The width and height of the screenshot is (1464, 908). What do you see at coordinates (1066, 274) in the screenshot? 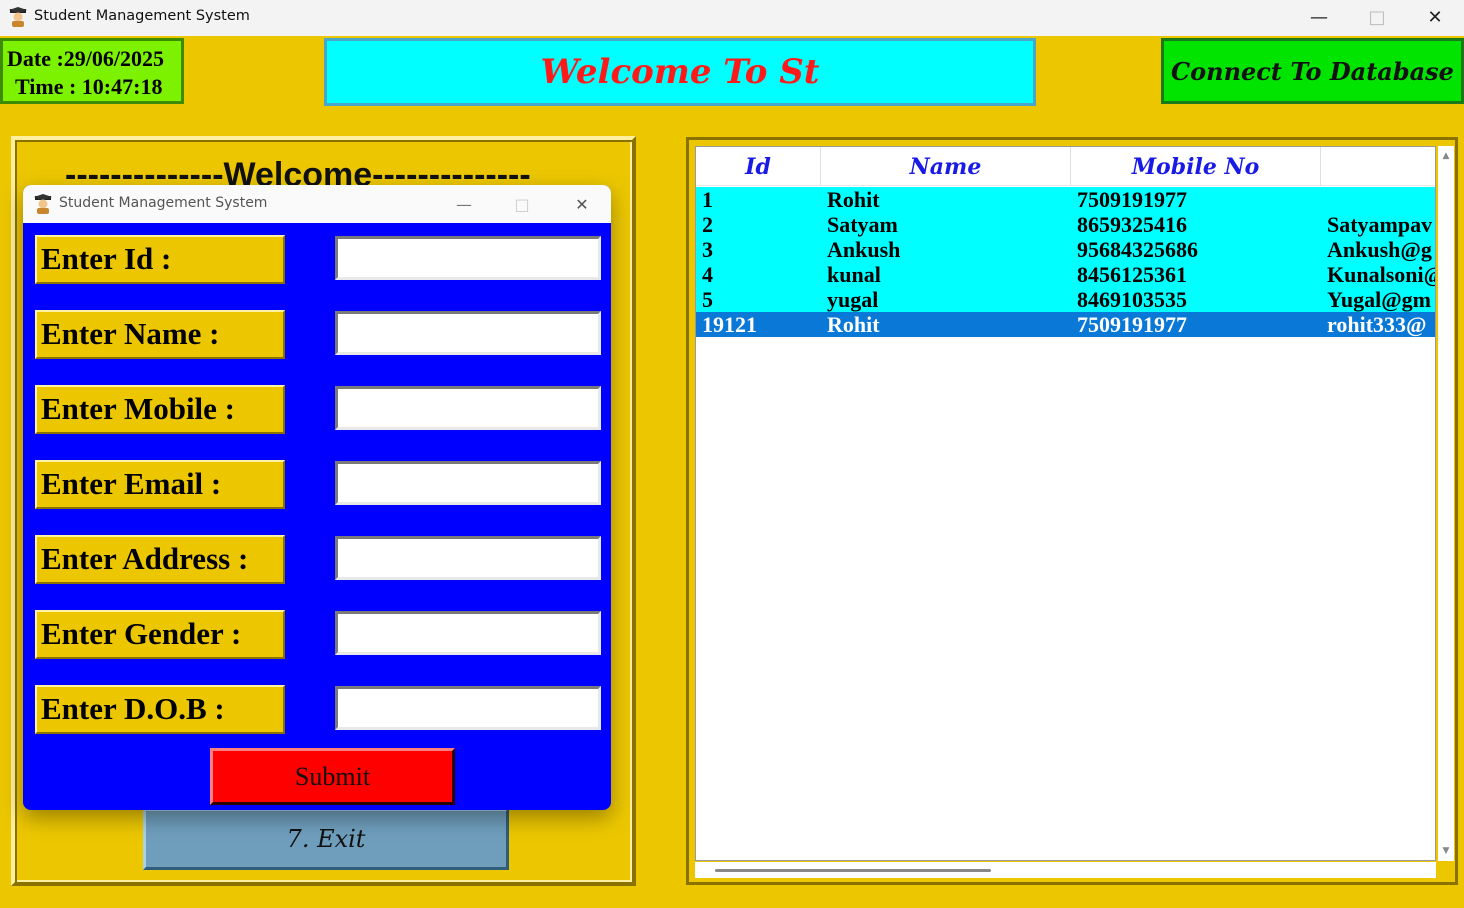
I see `table-row: 4 kunal 8456125361 Kunalsoni@` at bounding box center [1066, 274].